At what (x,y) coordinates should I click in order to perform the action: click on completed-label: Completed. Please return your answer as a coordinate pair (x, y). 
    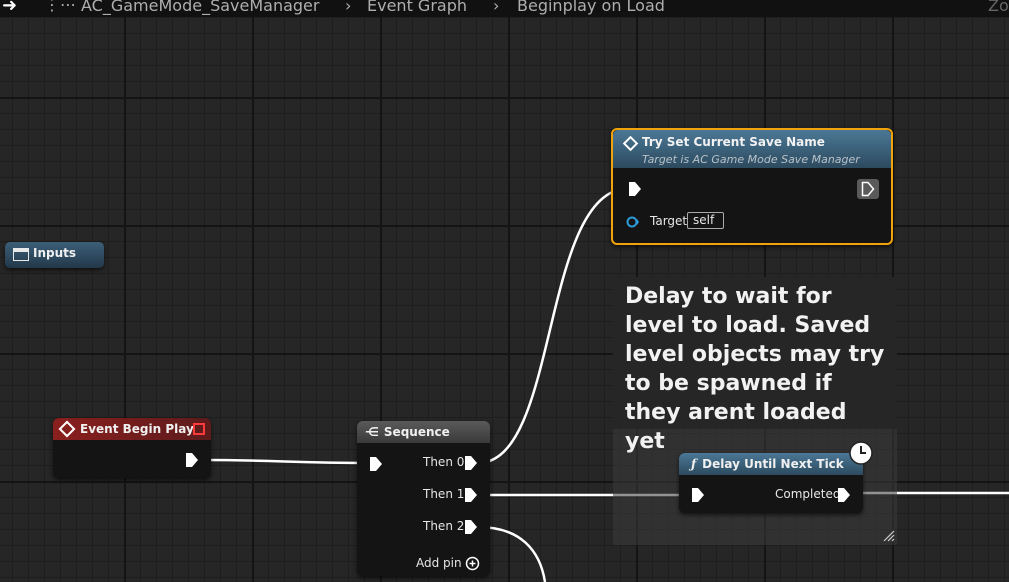
    Looking at the image, I should click on (808, 494).